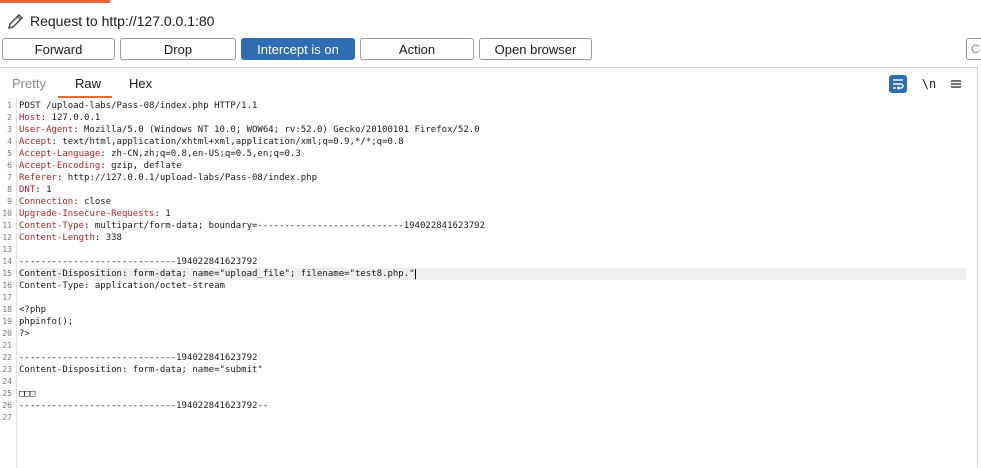 This screenshot has width=981, height=468. I want to click on header-value: : gzip, deflate, so click(141, 166).